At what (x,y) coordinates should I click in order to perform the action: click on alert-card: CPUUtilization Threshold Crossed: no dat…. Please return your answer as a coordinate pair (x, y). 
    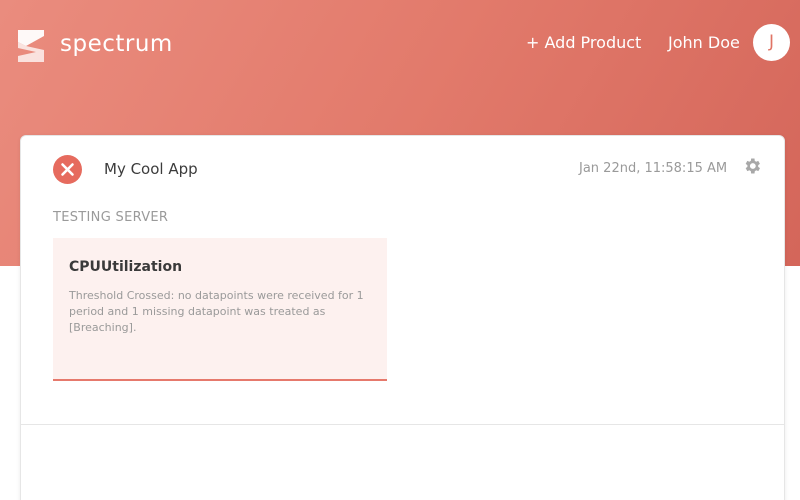
    Looking at the image, I should click on (220, 309).